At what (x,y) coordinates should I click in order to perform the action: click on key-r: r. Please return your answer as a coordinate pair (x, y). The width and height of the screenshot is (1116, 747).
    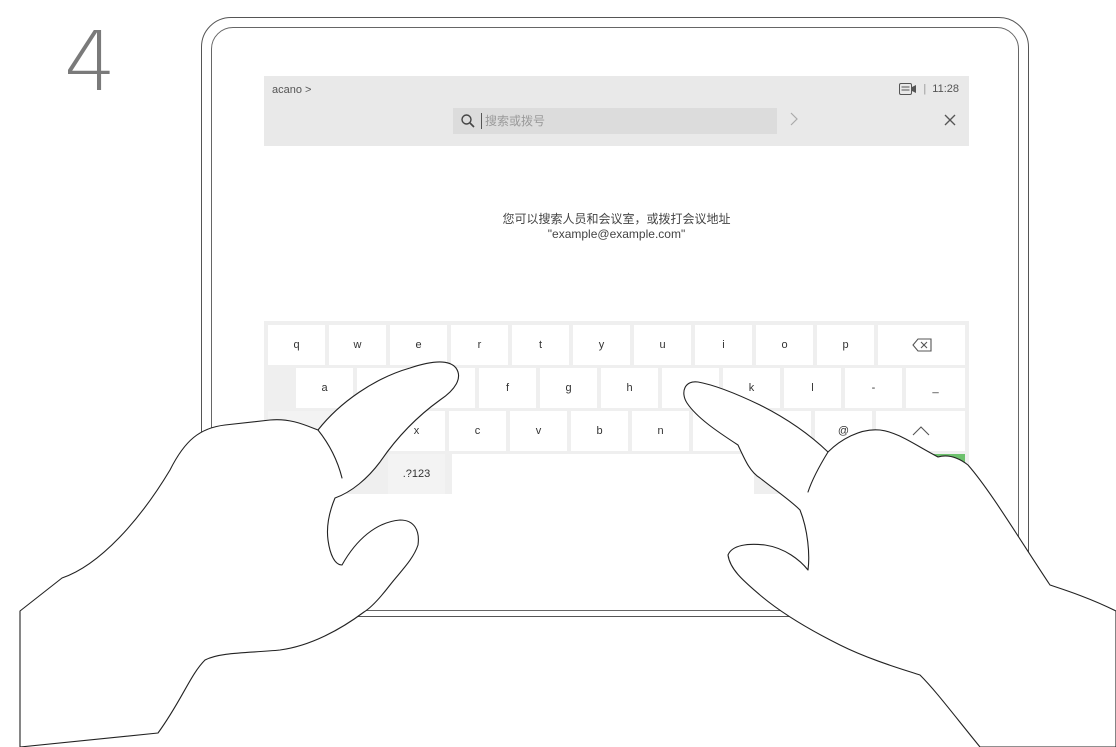
    Looking at the image, I should click on (479, 345).